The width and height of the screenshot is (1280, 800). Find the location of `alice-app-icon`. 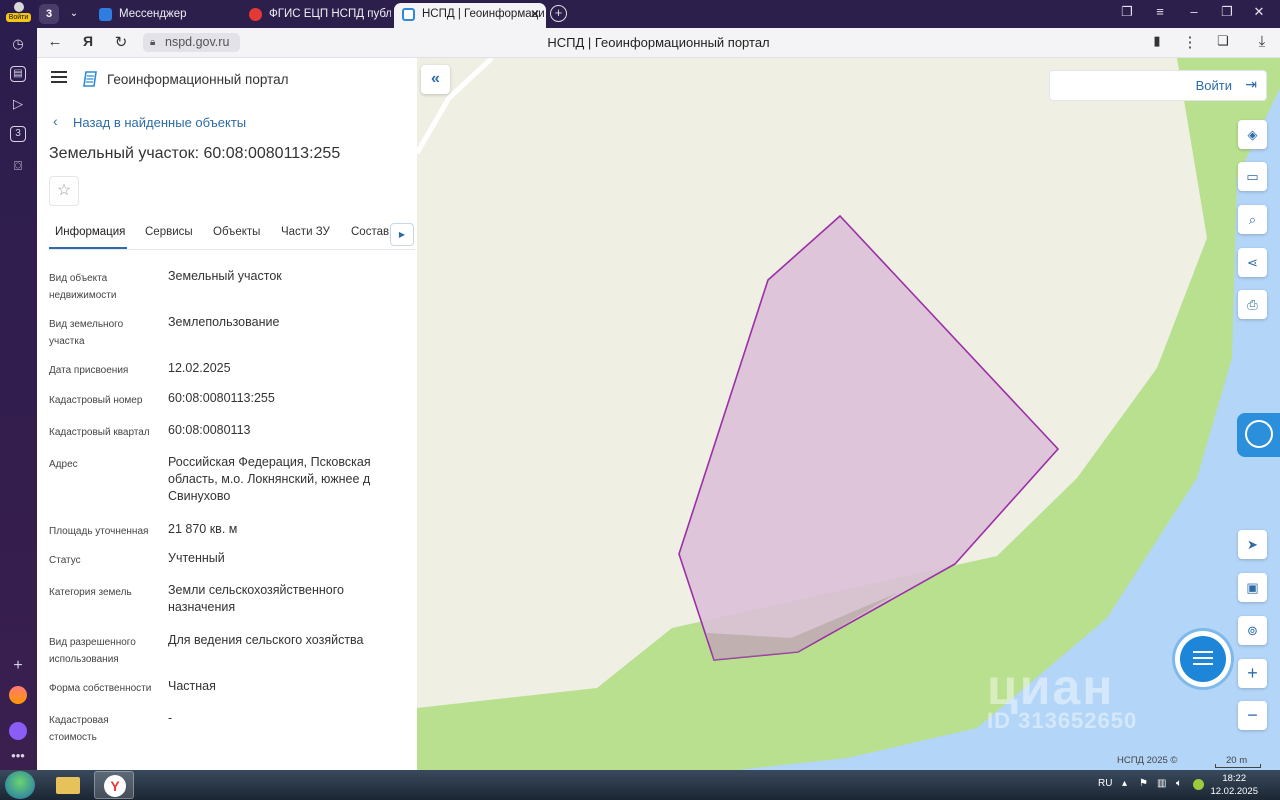

alice-app-icon is located at coordinates (18, 695).